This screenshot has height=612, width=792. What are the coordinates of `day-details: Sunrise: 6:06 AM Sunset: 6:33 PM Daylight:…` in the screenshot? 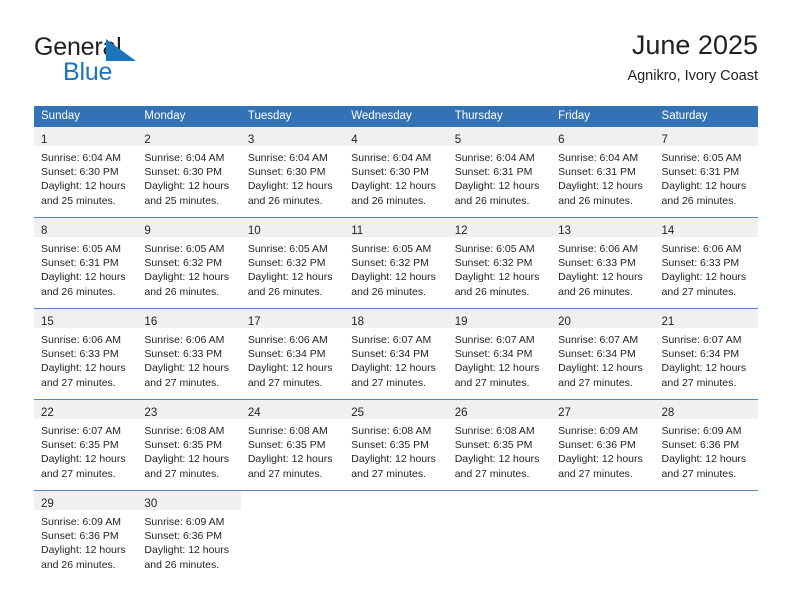 It's located at (602, 268).